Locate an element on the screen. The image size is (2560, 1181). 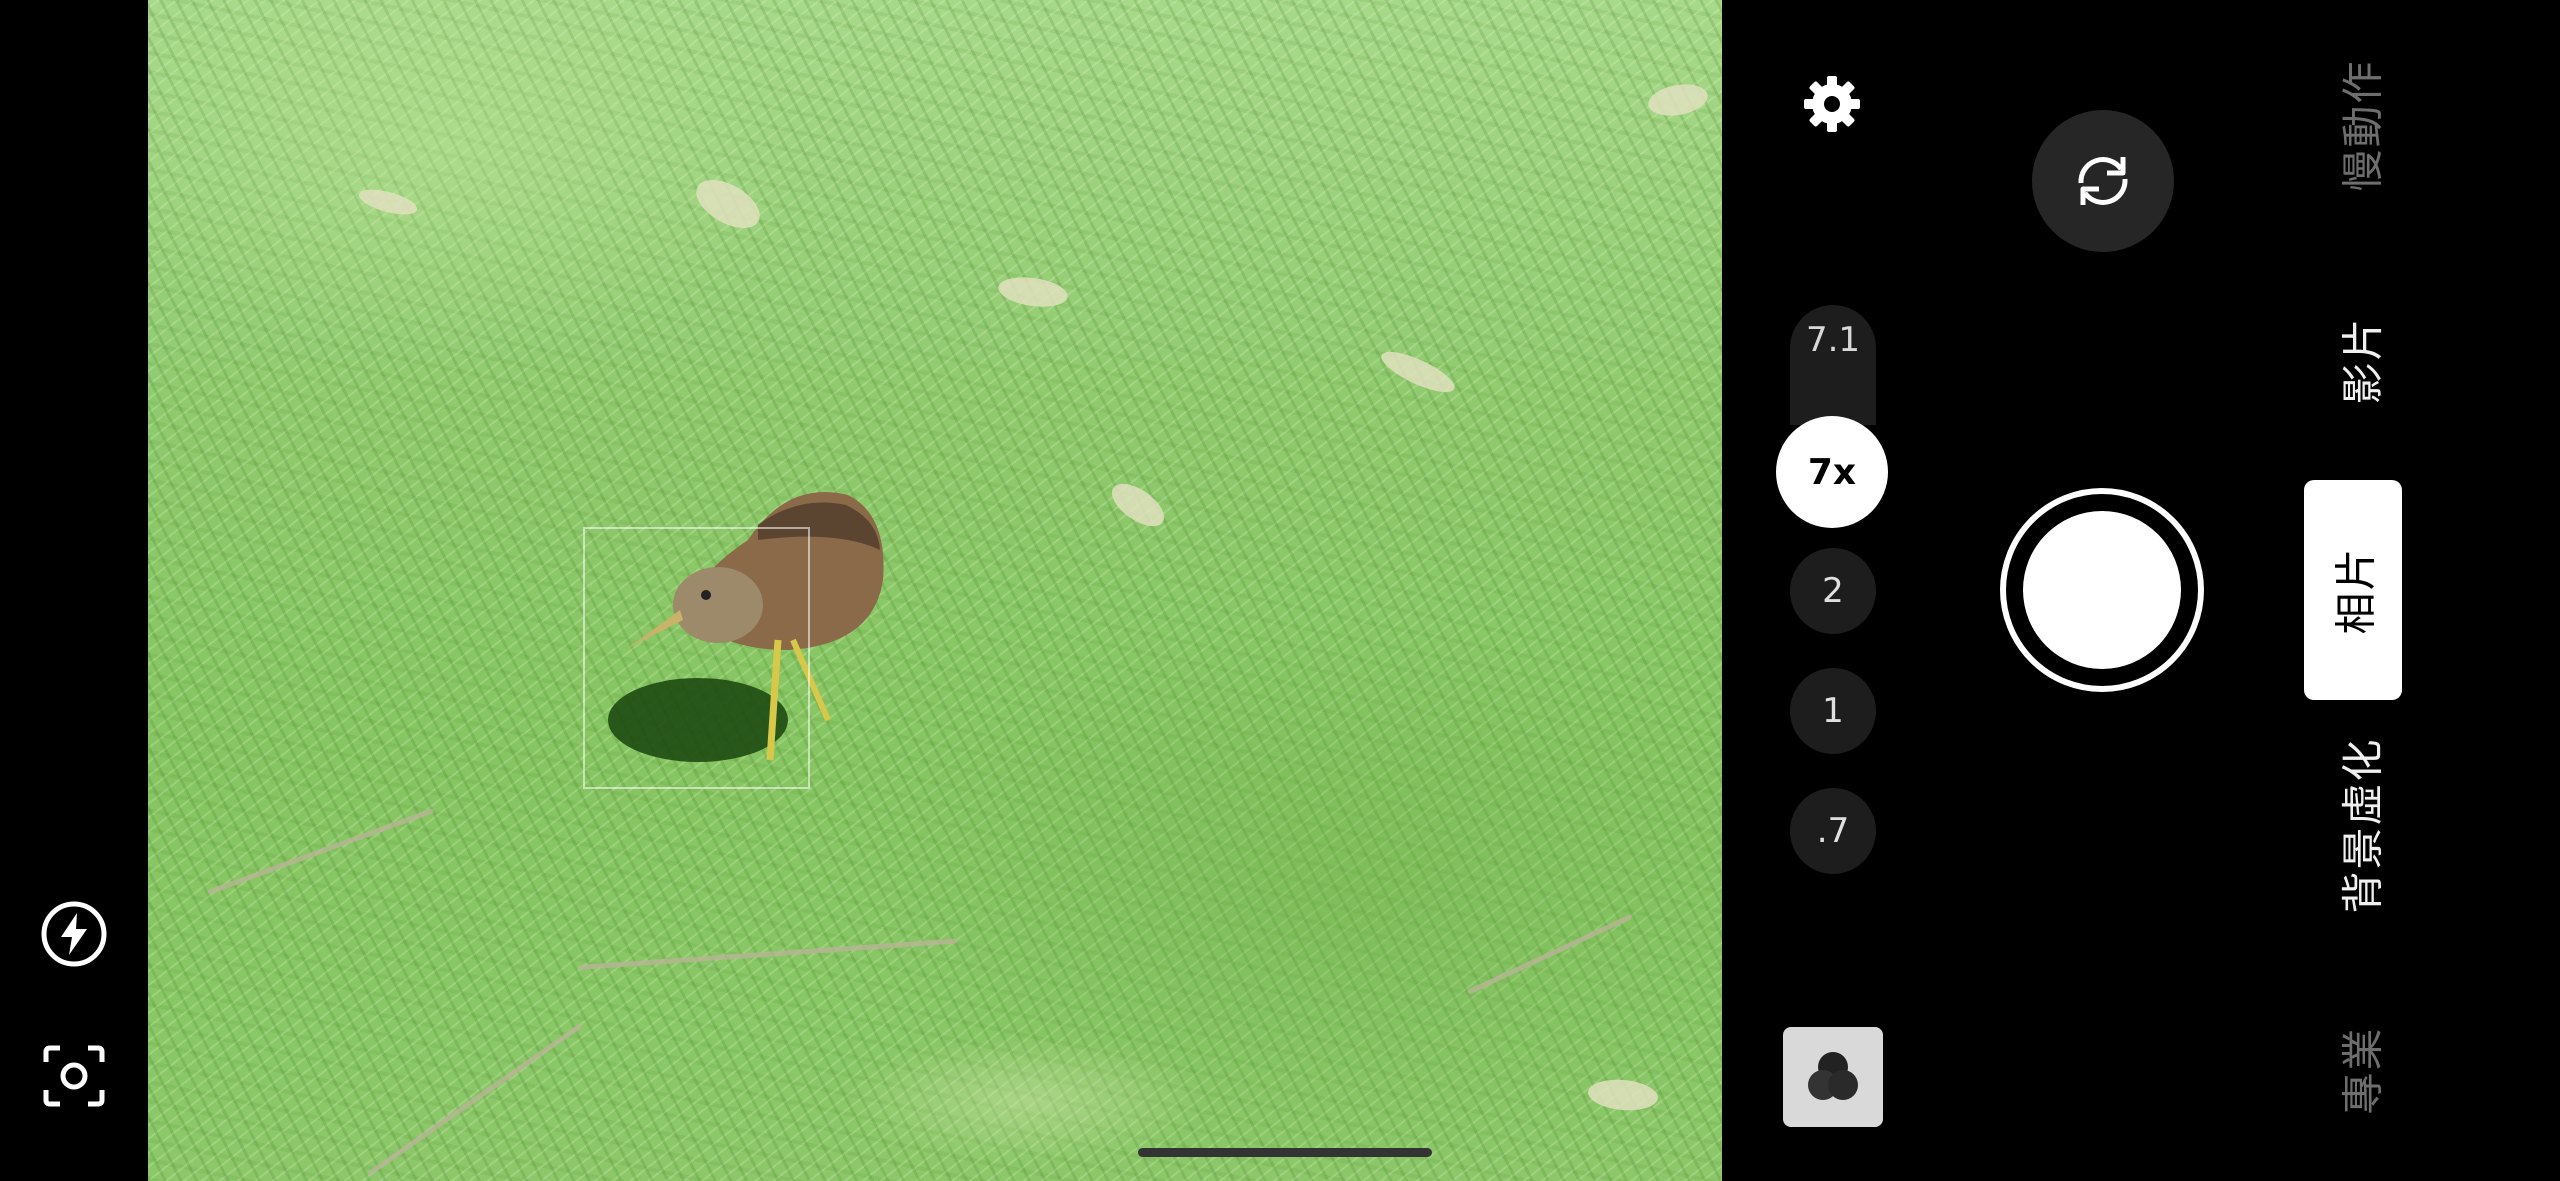
mode-slow-motion: 慢動作 is located at coordinates (2360, 125).